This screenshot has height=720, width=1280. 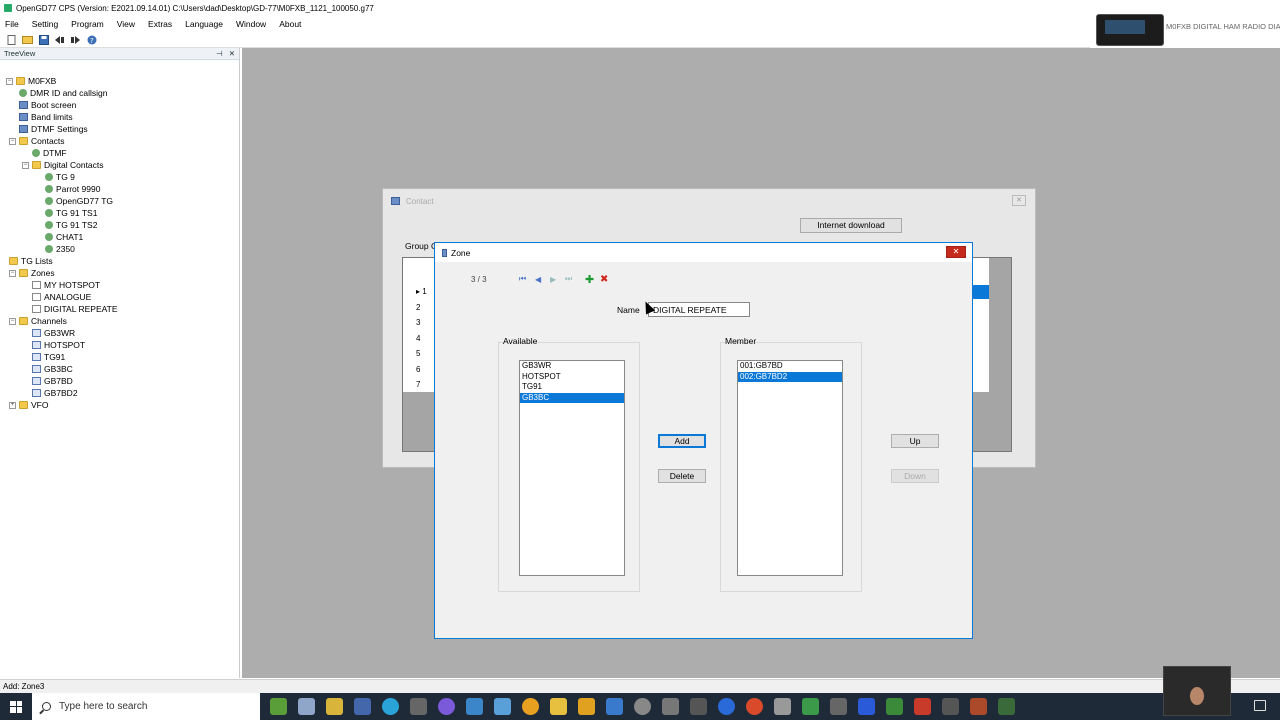 What do you see at coordinates (12, 24) in the screenshot?
I see `menu-file: File` at bounding box center [12, 24].